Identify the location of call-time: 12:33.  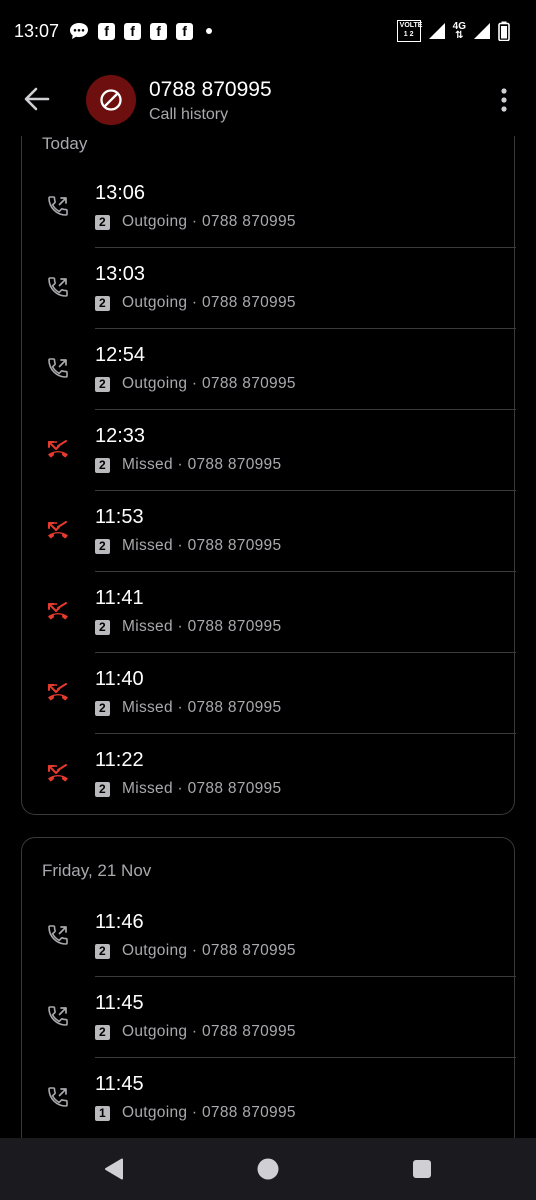
(120, 436).